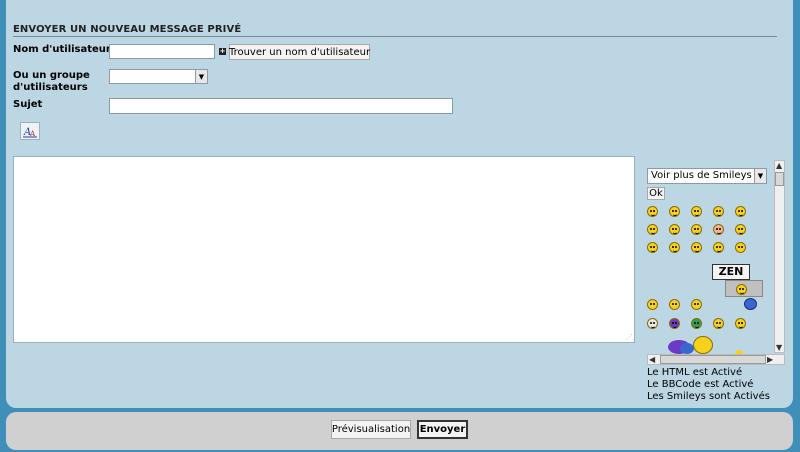 This screenshot has height=452, width=800. Describe the element at coordinates (696, 304) in the screenshot. I see `arrow-right-icon` at that location.